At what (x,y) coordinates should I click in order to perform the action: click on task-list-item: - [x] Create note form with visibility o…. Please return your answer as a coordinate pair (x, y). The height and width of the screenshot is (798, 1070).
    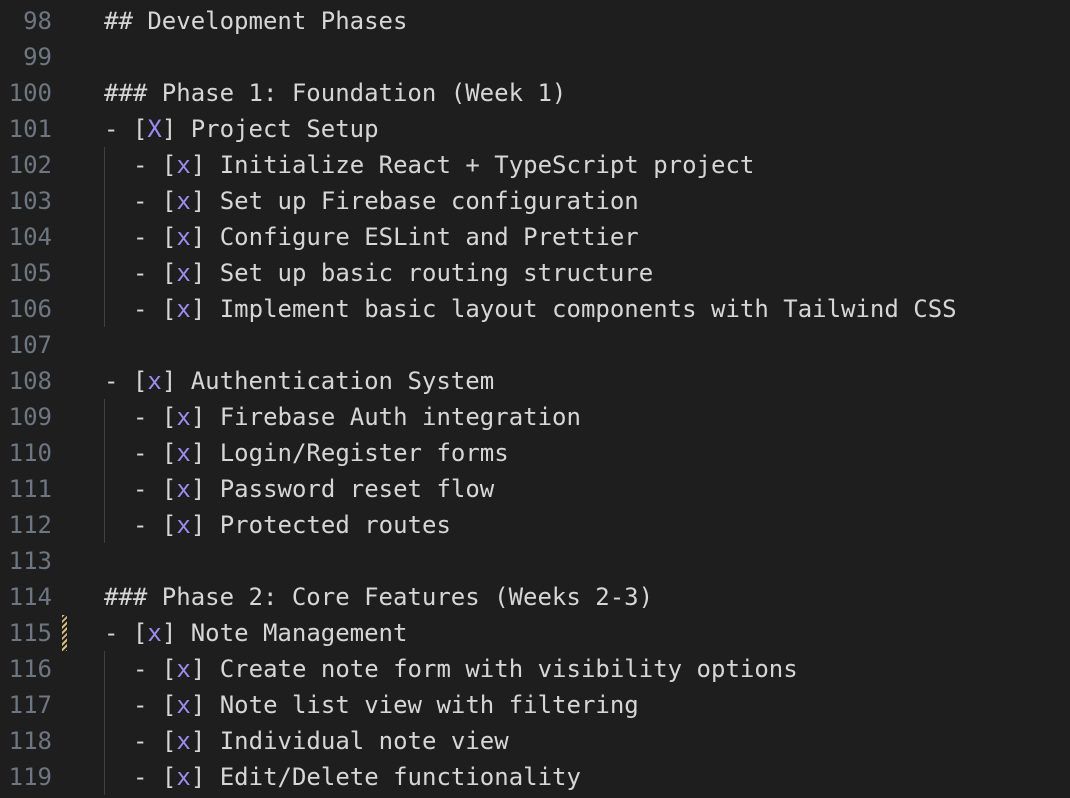
    Looking at the image, I should click on (465, 669).